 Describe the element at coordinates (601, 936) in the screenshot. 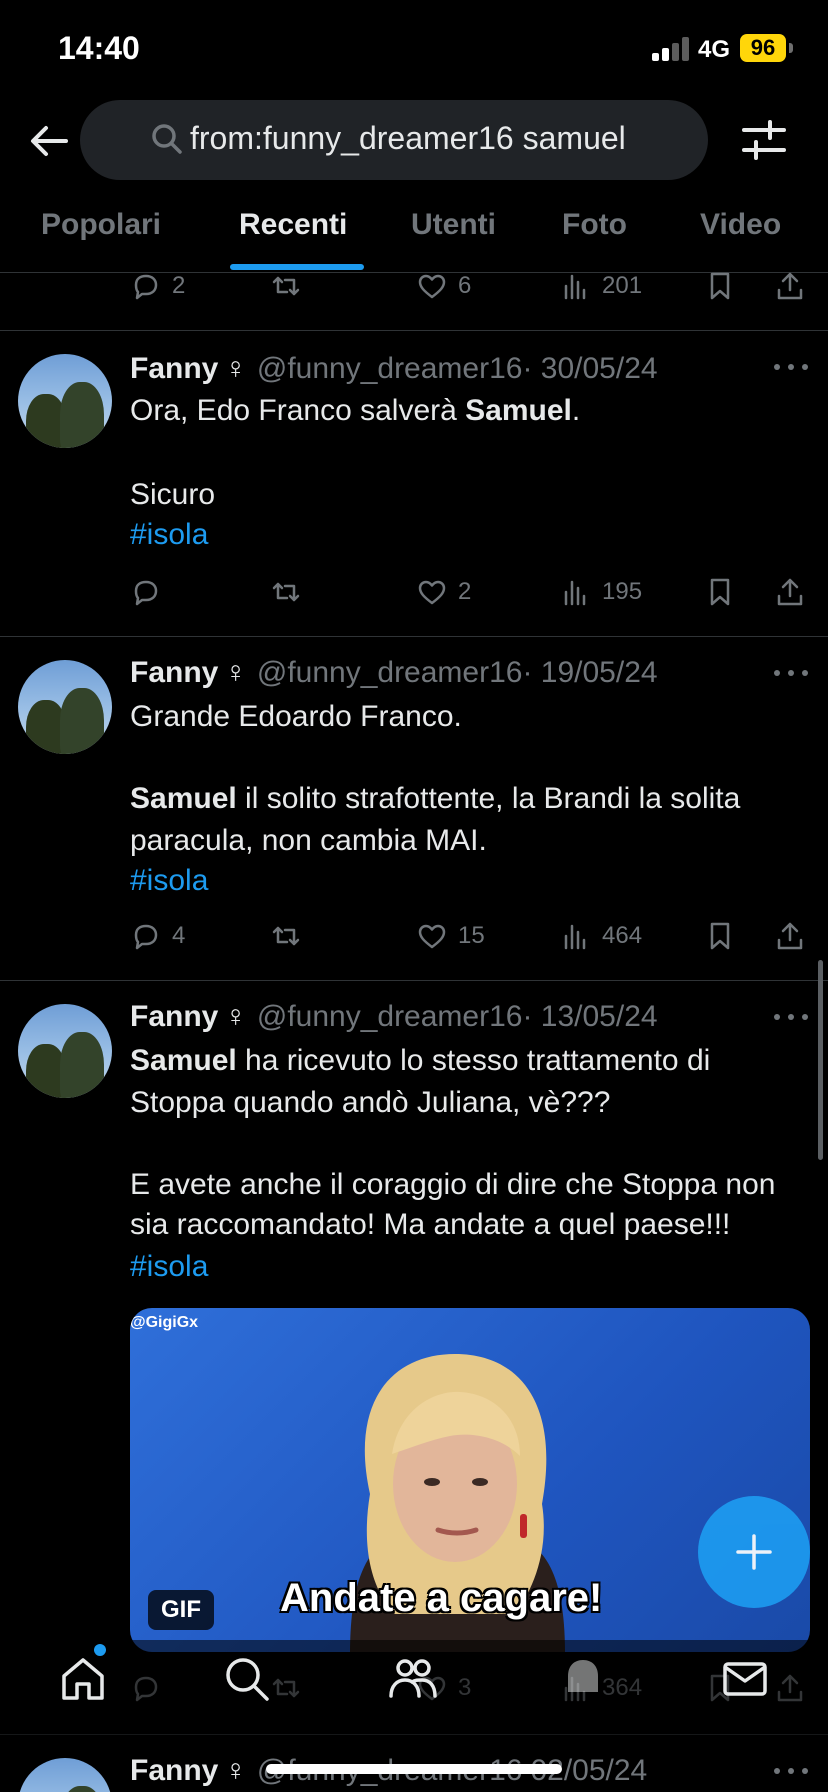

I see `views-button: 464` at that location.